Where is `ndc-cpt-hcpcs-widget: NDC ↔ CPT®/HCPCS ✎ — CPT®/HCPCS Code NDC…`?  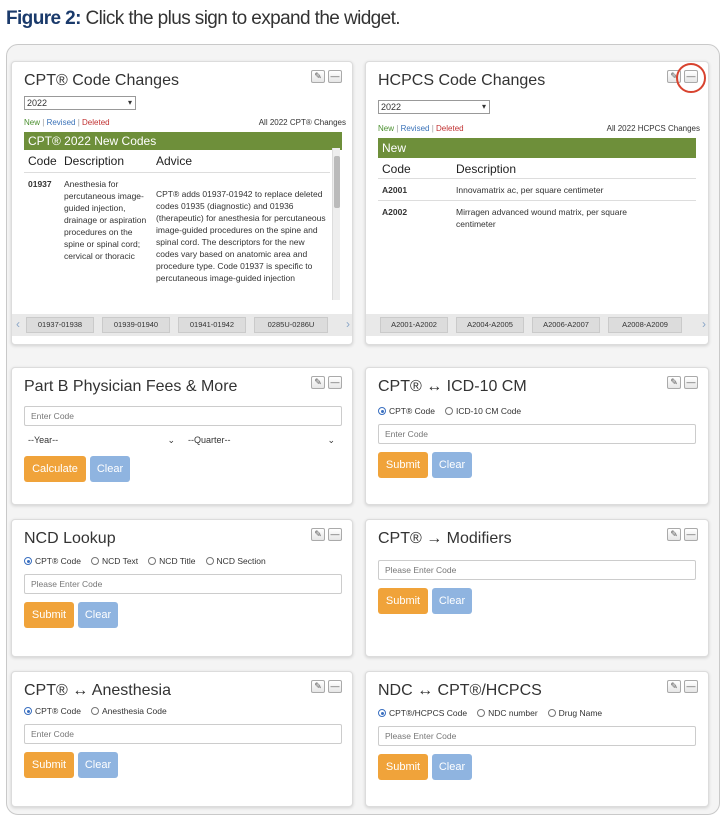
ndc-cpt-hcpcs-widget: NDC ↔ CPT®/HCPCS ✎ — CPT®/HCPCS Code NDC… is located at coordinates (537, 739).